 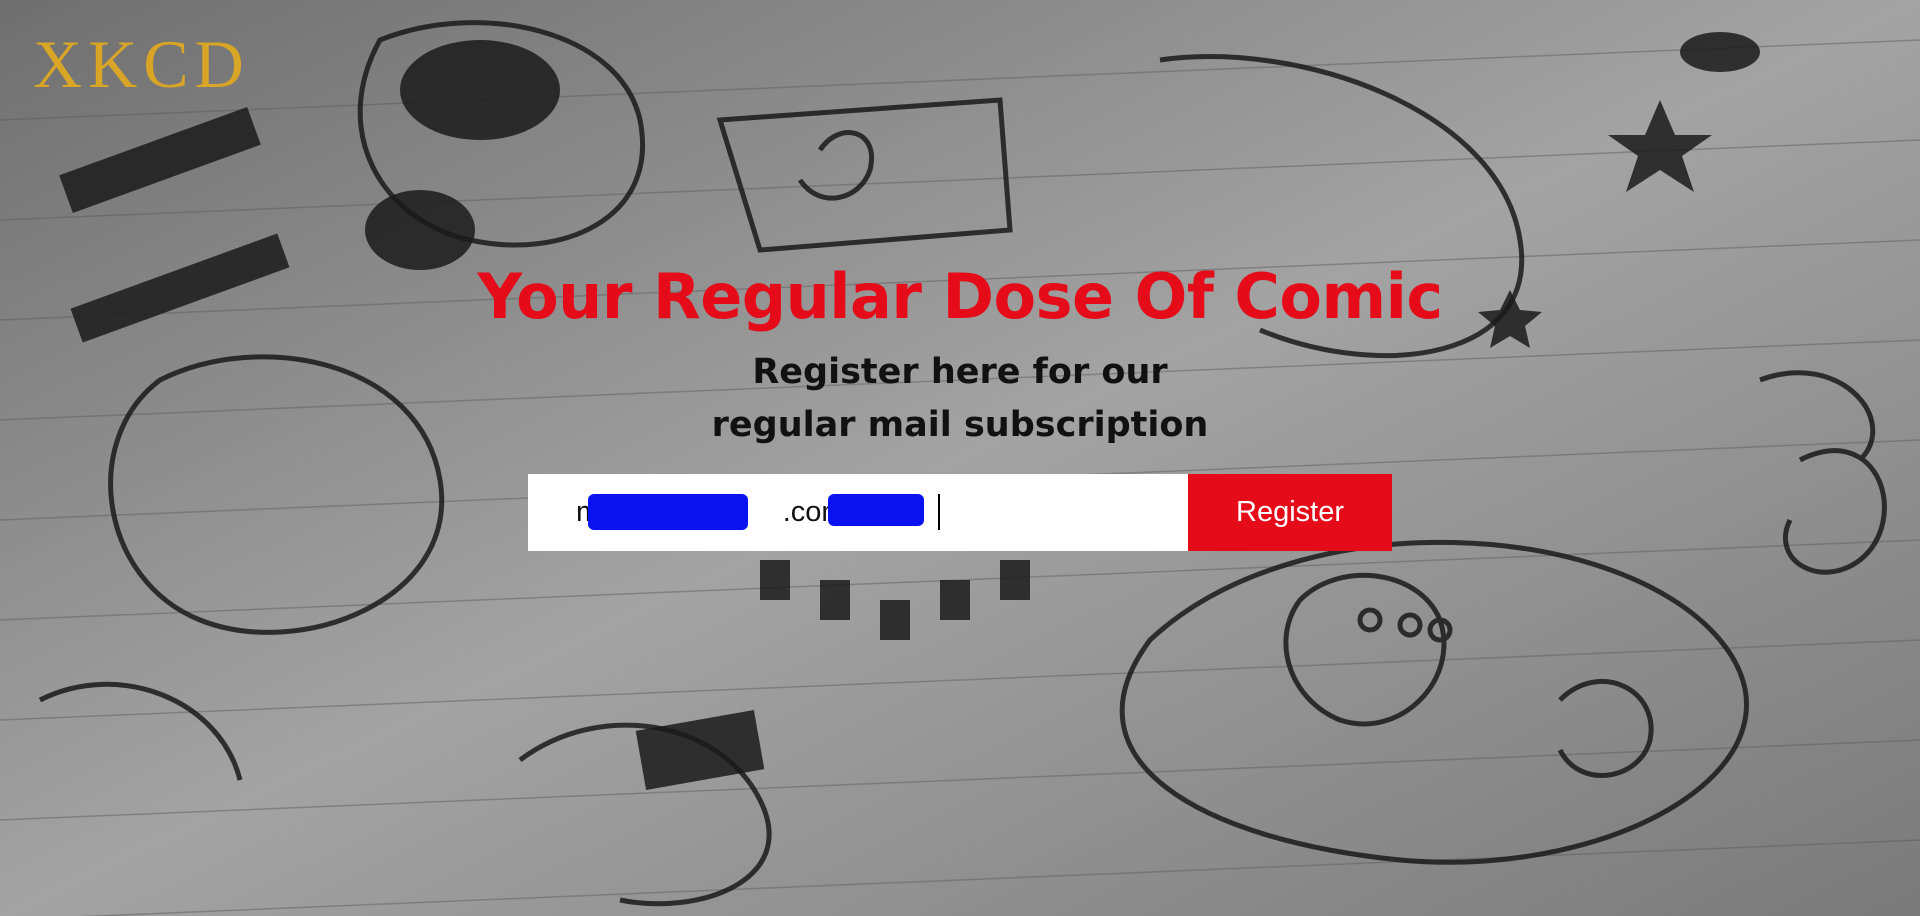 What do you see at coordinates (939, 512) in the screenshot?
I see `text-cursor` at bounding box center [939, 512].